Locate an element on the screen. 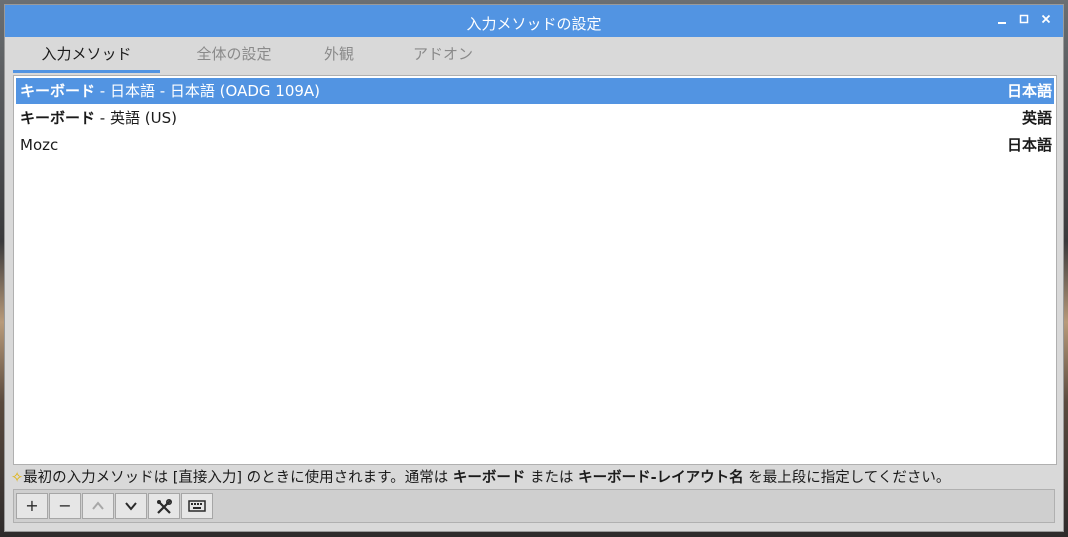 The image size is (1068, 537). method-language: 英語 is located at coordinates (1036, 118).